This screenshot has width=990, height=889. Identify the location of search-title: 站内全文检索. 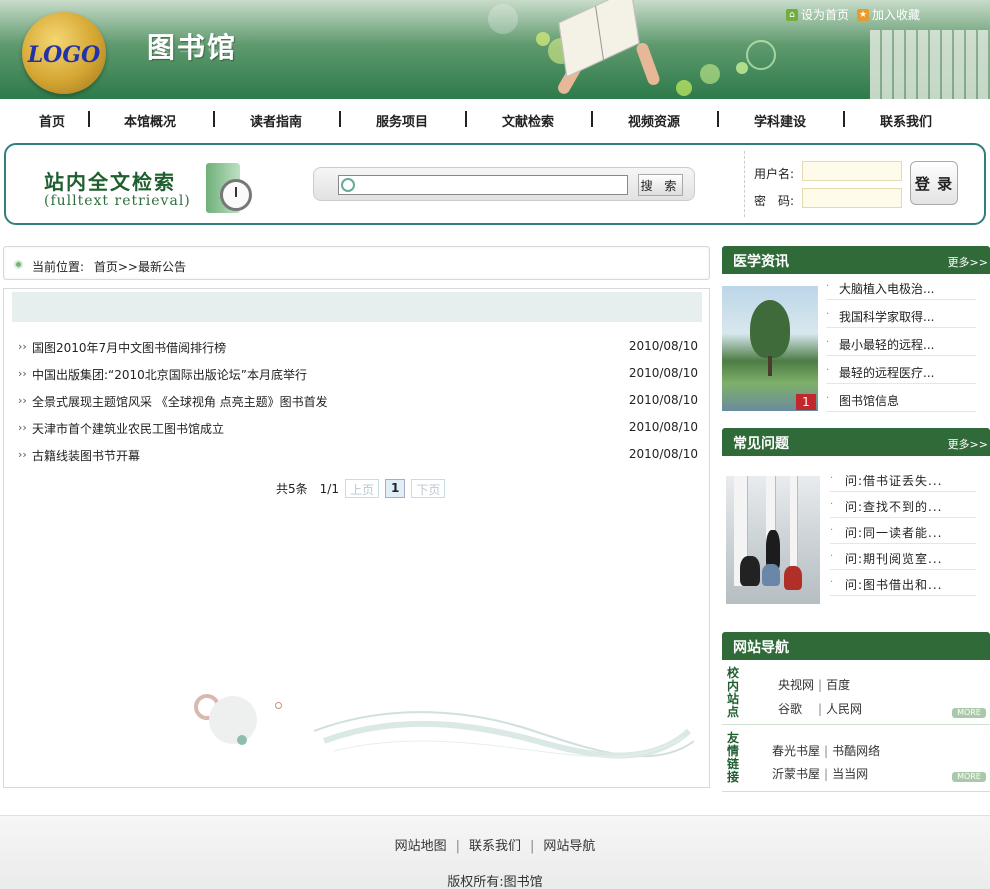
(110, 182).